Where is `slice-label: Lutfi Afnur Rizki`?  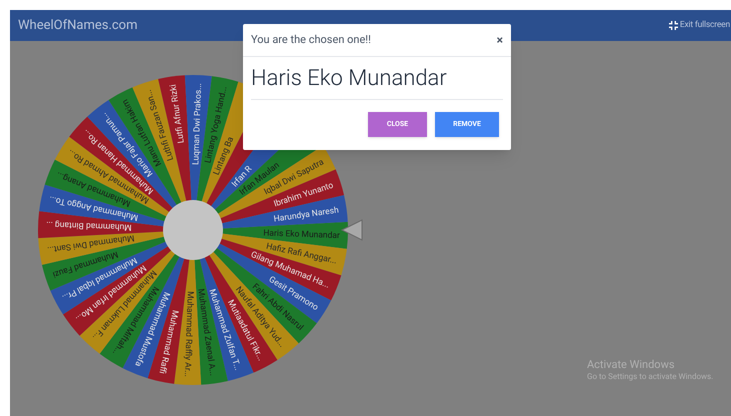
slice-label: Lutfi Afnur Rizki is located at coordinates (177, 114).